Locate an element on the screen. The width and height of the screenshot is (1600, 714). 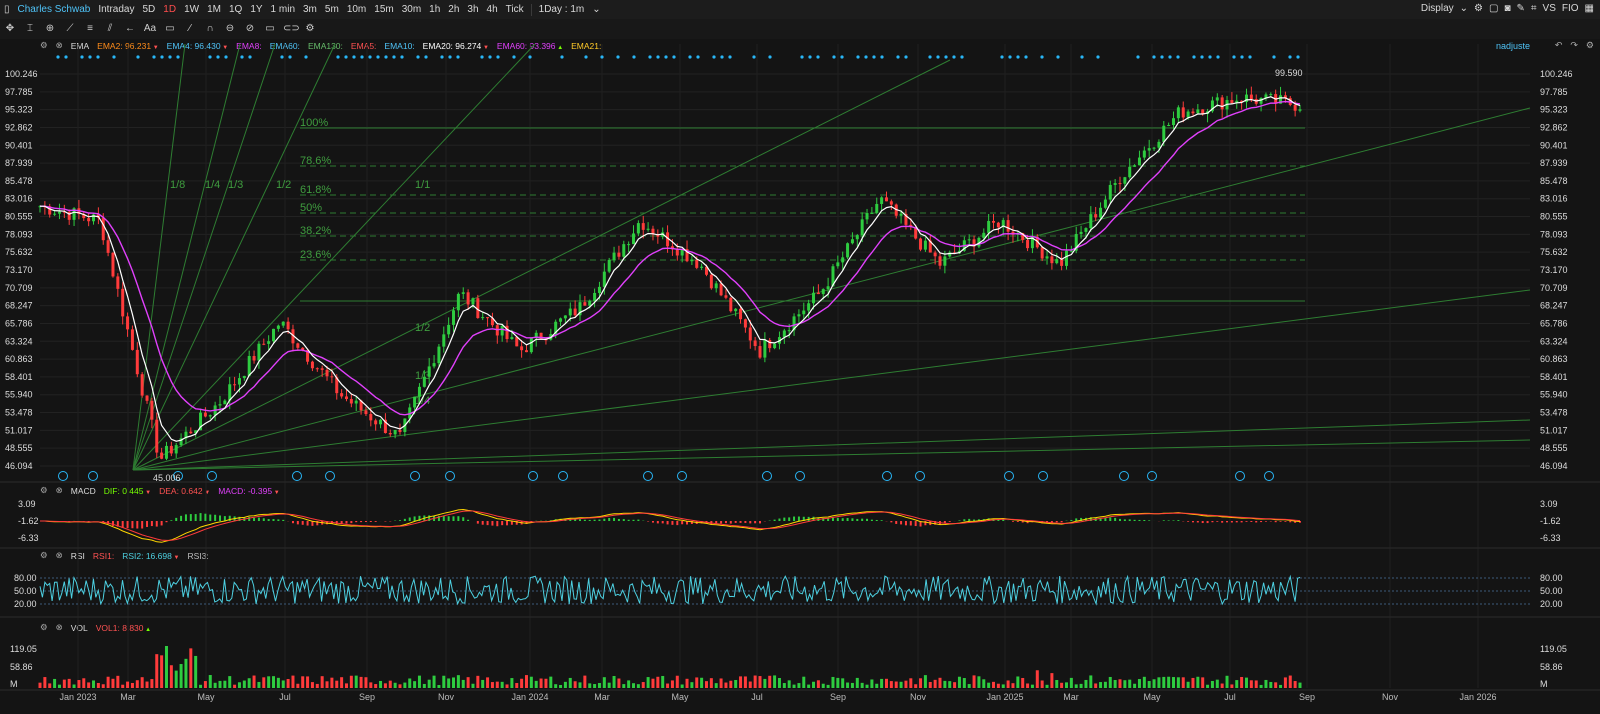
vs-button: VS is located at coordinates (1549, 8).